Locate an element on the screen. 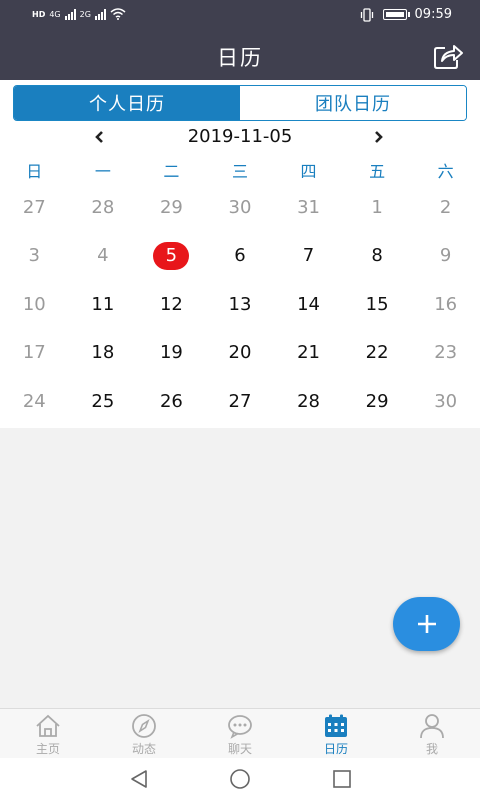 This screenshot has height=800, width=480. calendar-day: 14 is located at coordinates (308, 304).